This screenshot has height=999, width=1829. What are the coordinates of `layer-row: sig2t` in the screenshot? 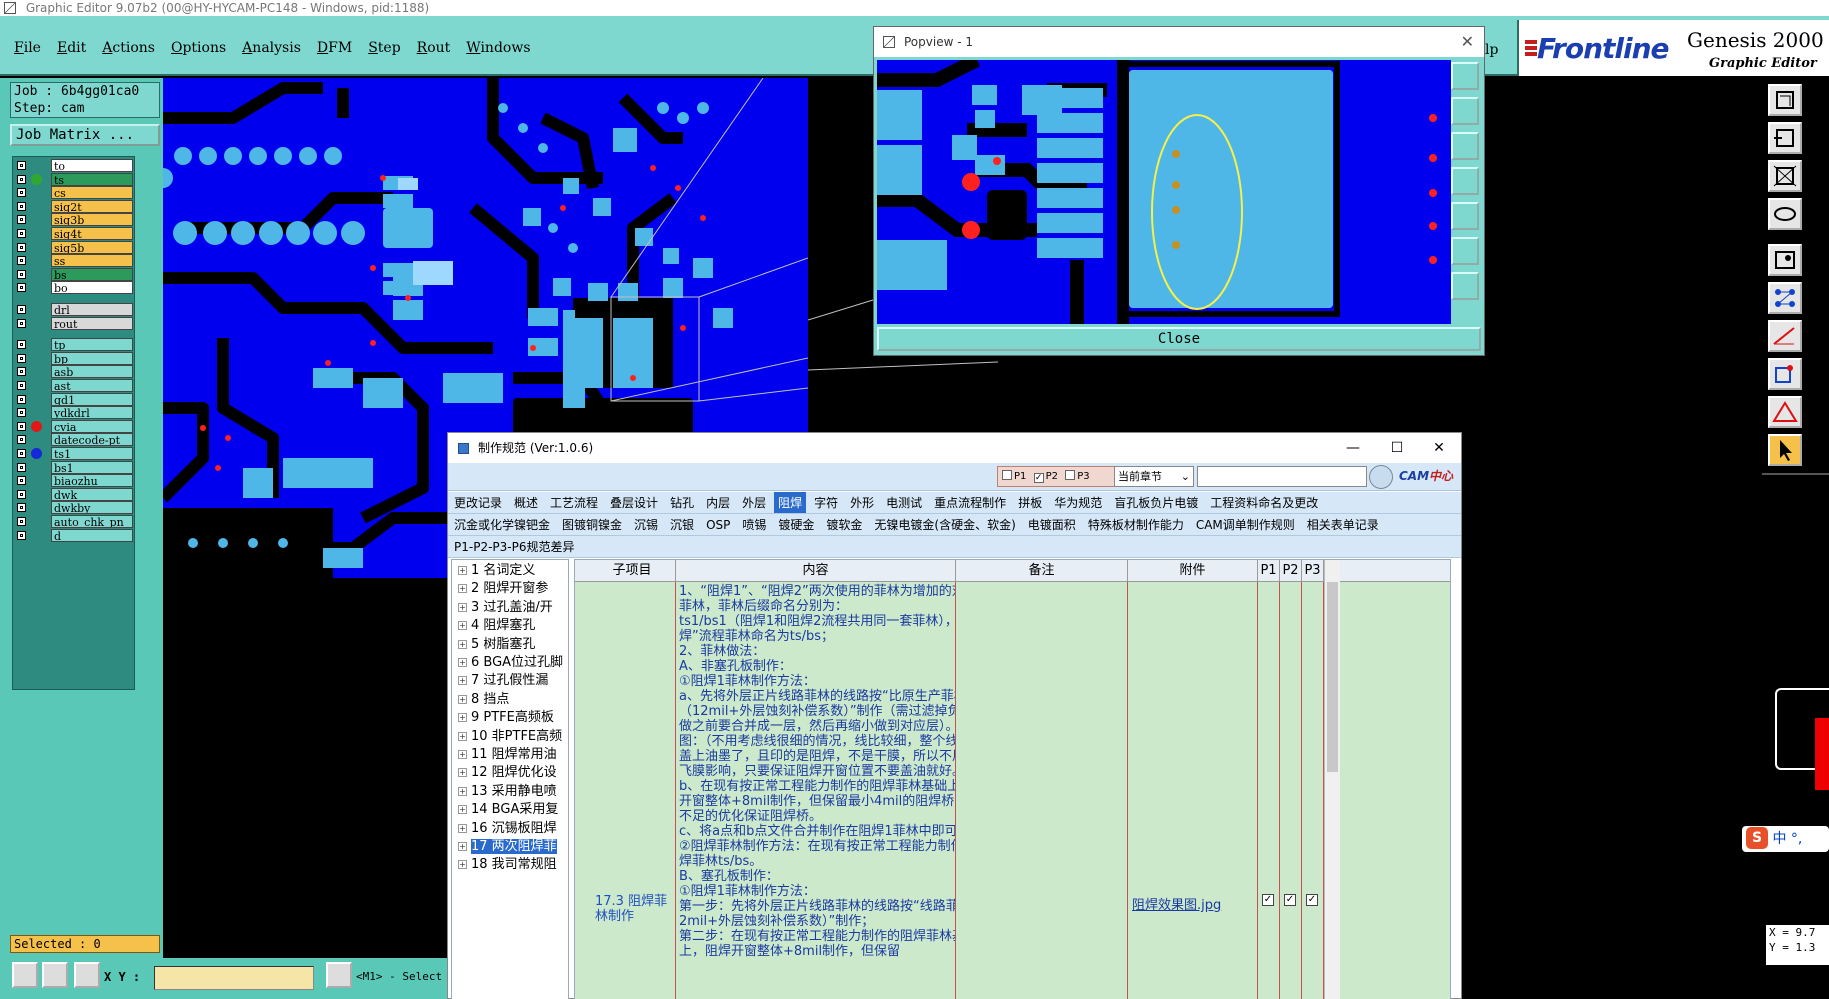 It's located at (74, 206).